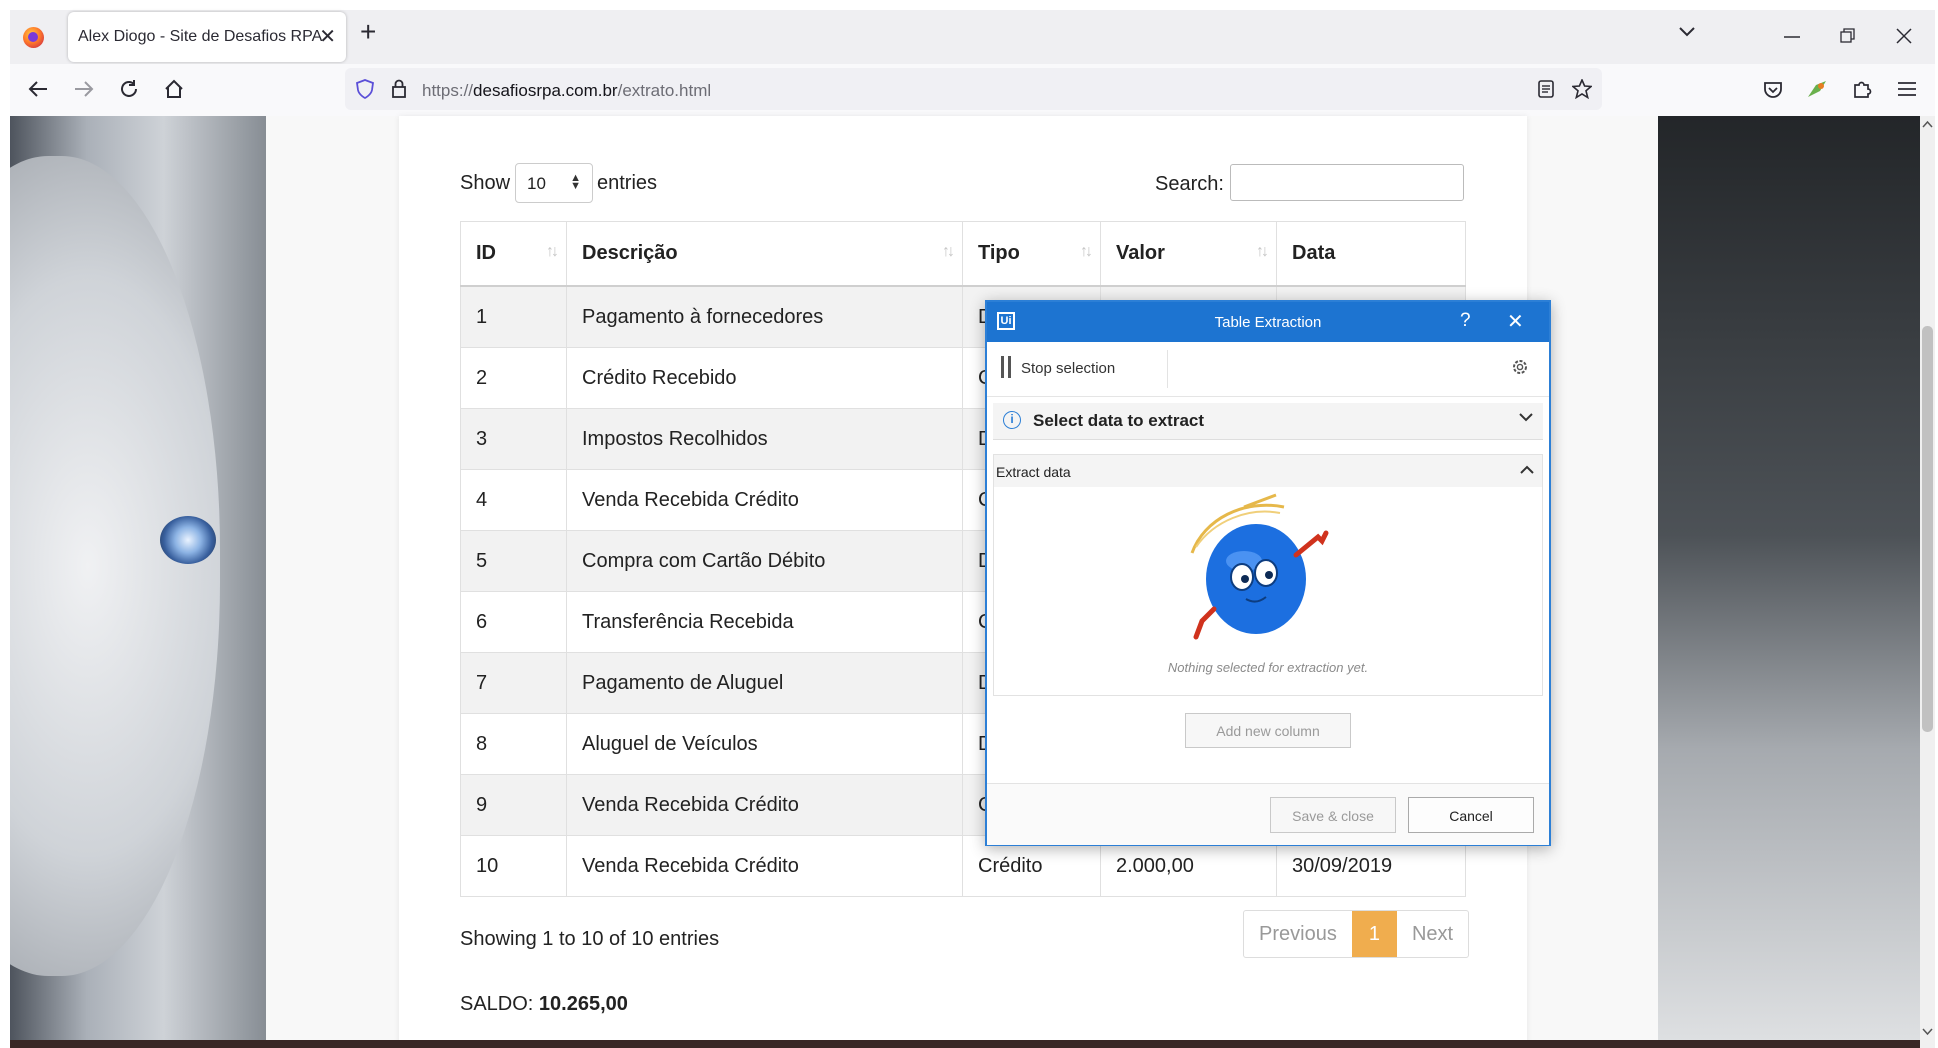 This screenshot has height=1048, width=1938. Describe the element at coordinates (1268, 471) in the screenshot. I see `extract-data-header: Extract data` at that location.